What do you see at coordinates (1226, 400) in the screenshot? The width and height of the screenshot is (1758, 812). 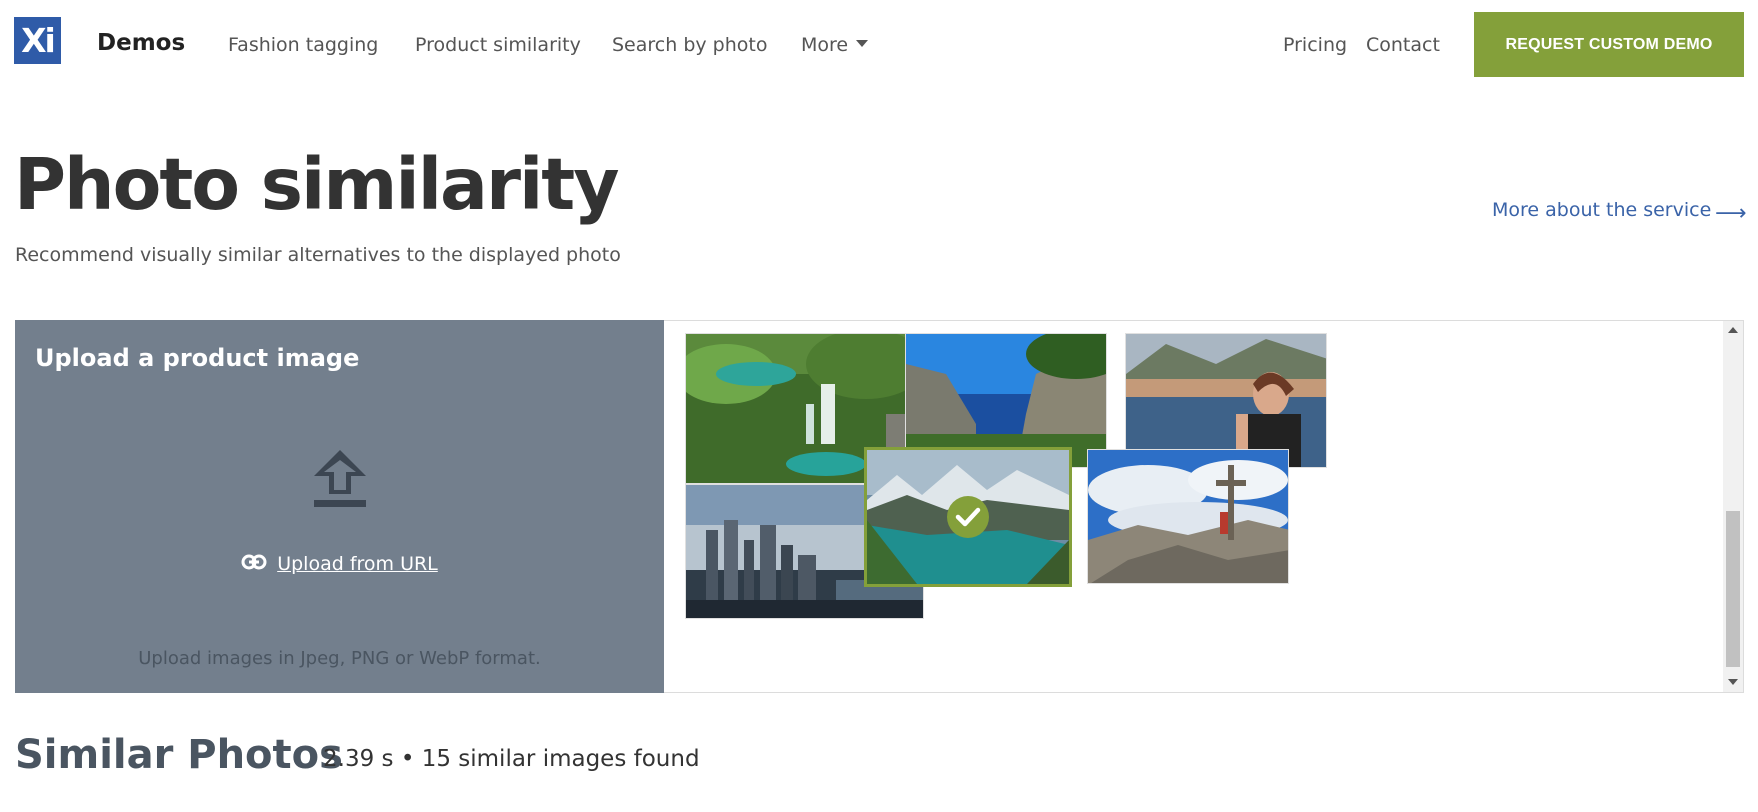 I see `sample-photo-woman-by-lake` at bounding box center [1226, 400].